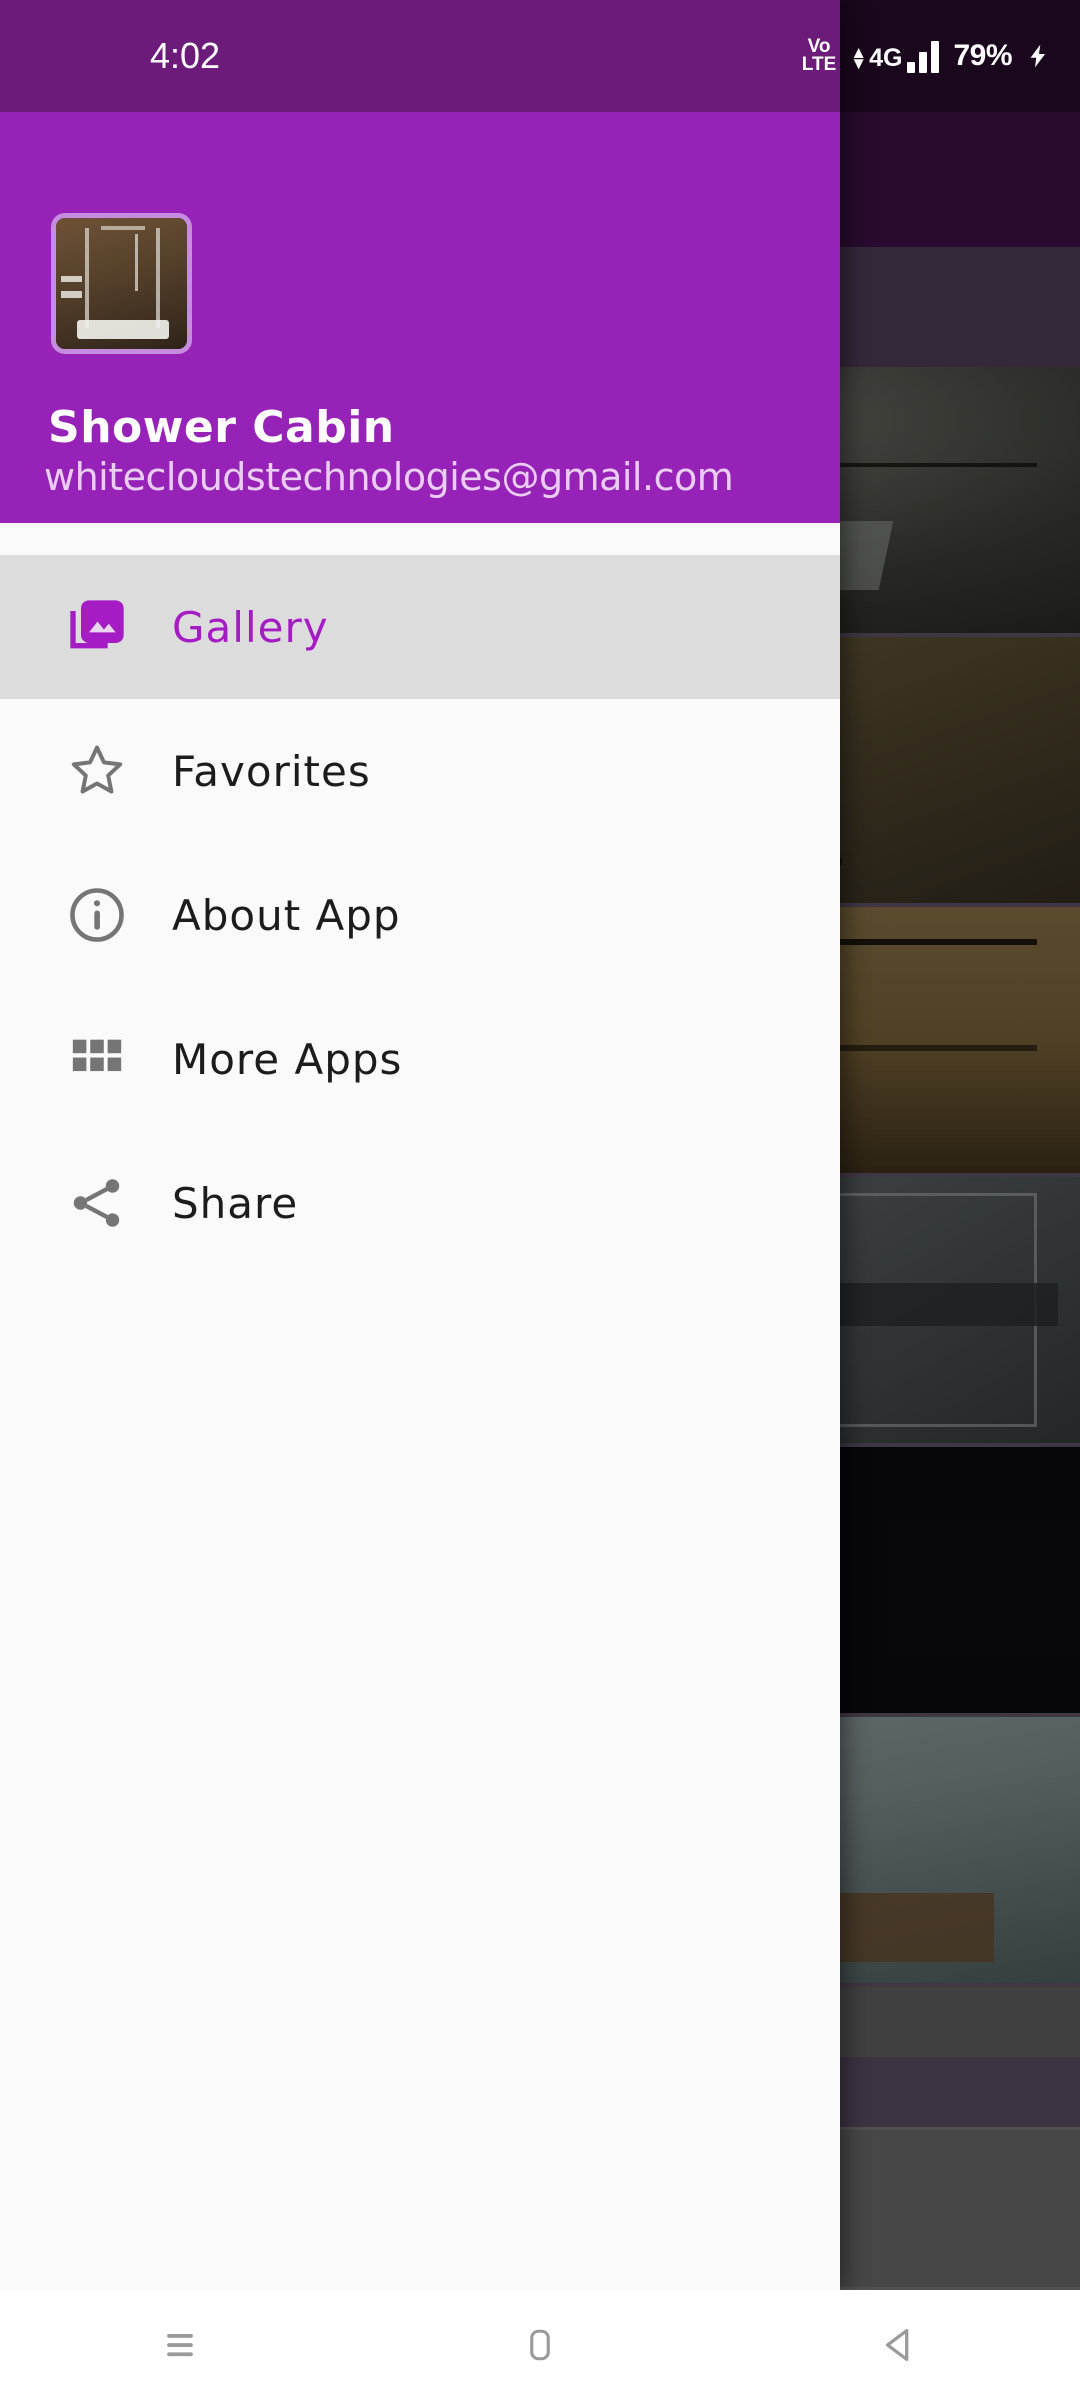 The height and width of the screenshot is (2400, 1080). I want to click on drawer-item-share: Share, so click(420, 1203).